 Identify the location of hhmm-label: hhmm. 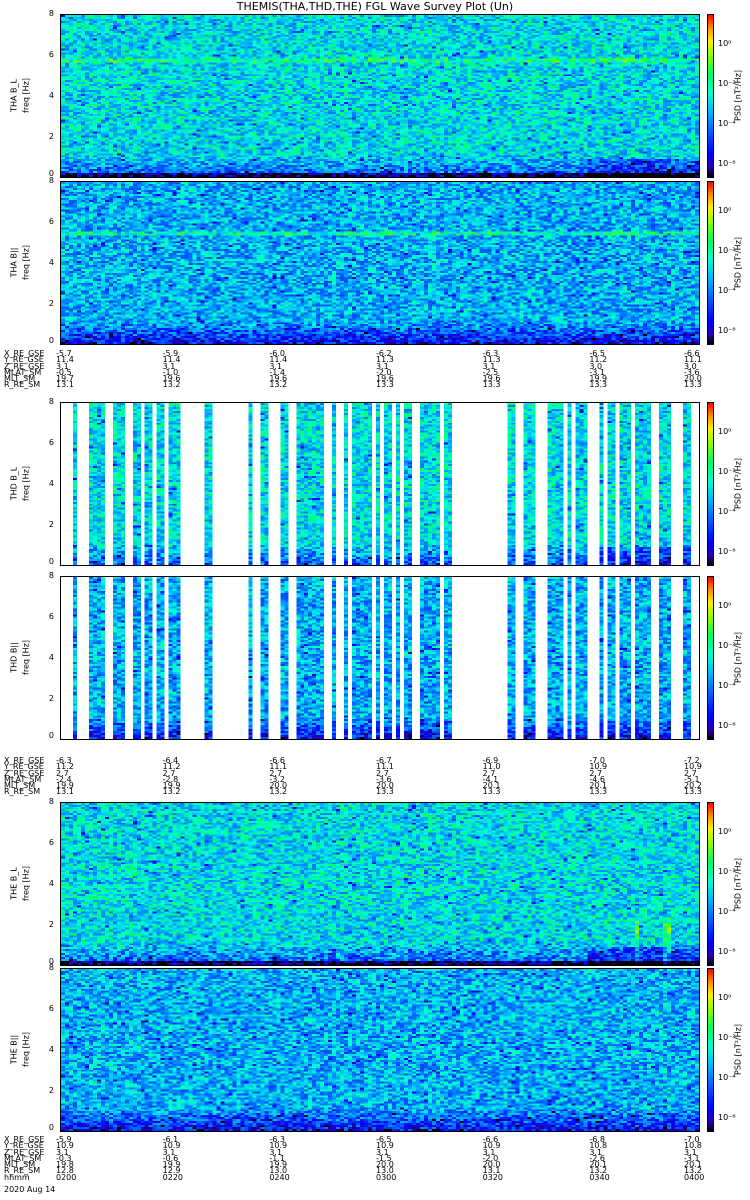
(17, 1177).